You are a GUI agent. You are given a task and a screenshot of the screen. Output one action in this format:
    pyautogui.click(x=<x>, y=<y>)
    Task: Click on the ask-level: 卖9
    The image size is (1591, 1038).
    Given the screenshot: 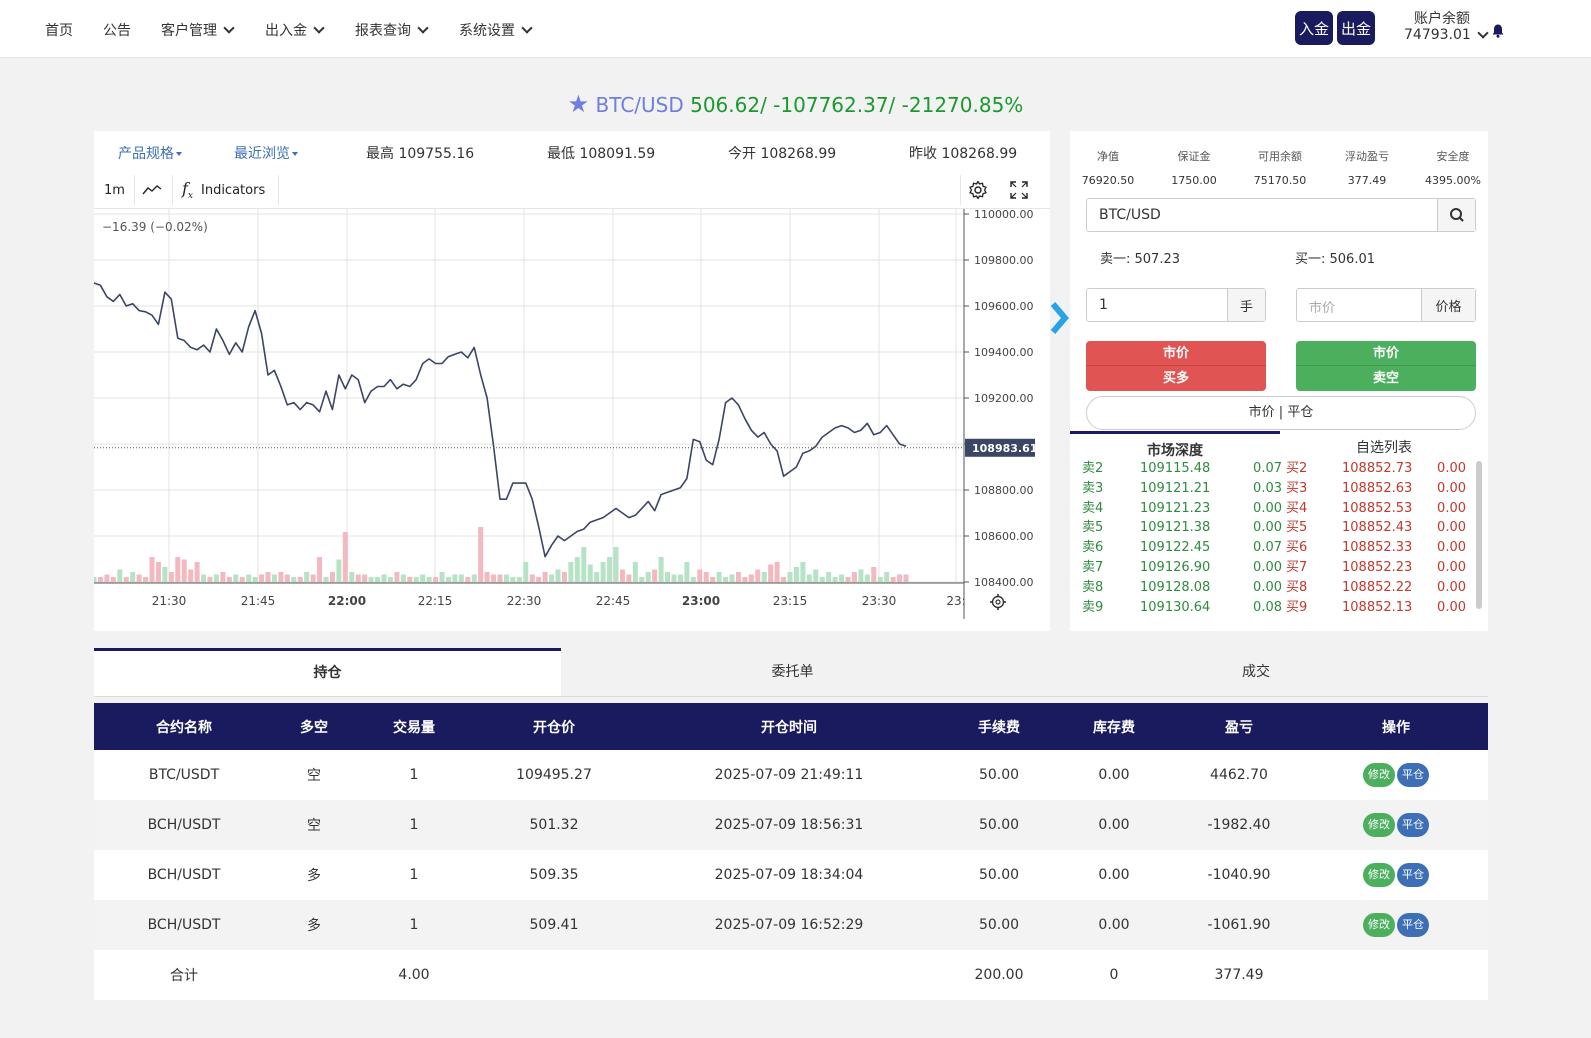 What is the action you would take?
    pyautogui.click(x=1093, y=607)
    